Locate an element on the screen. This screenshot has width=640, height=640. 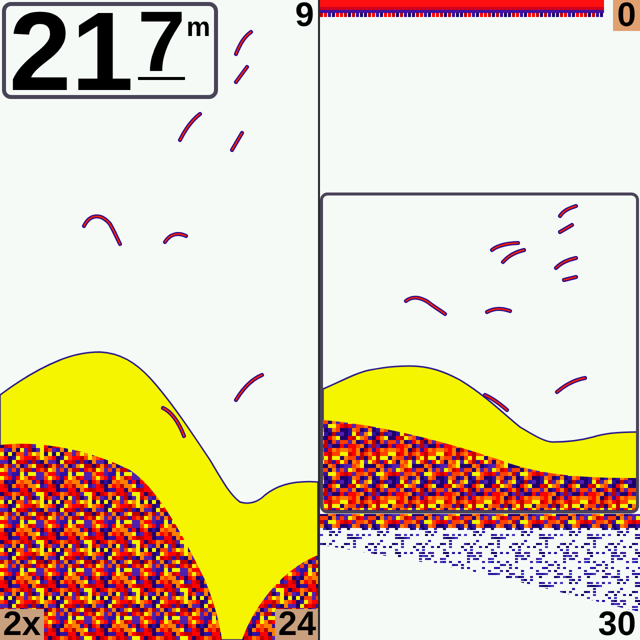
range-top-label: 9 is located at coordinates (304, 16).